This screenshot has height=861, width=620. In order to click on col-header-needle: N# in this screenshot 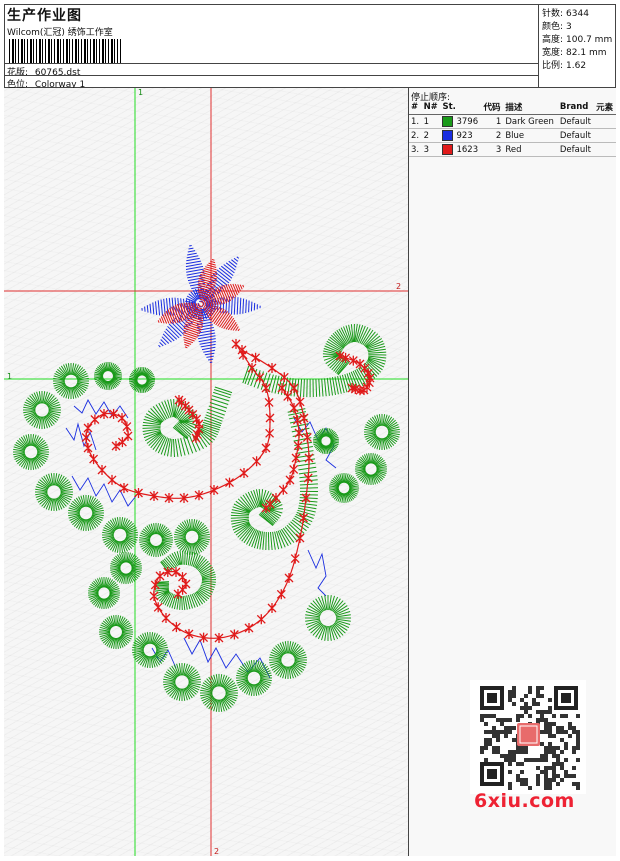, I will do `click(431, 107)`.